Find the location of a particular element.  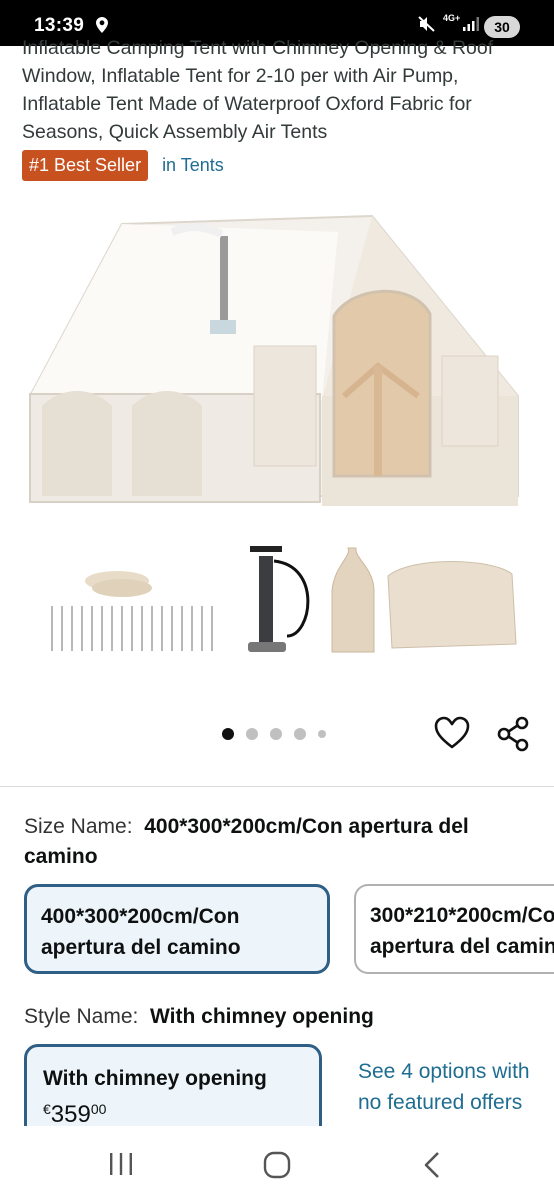

location-icon is located at coordinates (102, 25).